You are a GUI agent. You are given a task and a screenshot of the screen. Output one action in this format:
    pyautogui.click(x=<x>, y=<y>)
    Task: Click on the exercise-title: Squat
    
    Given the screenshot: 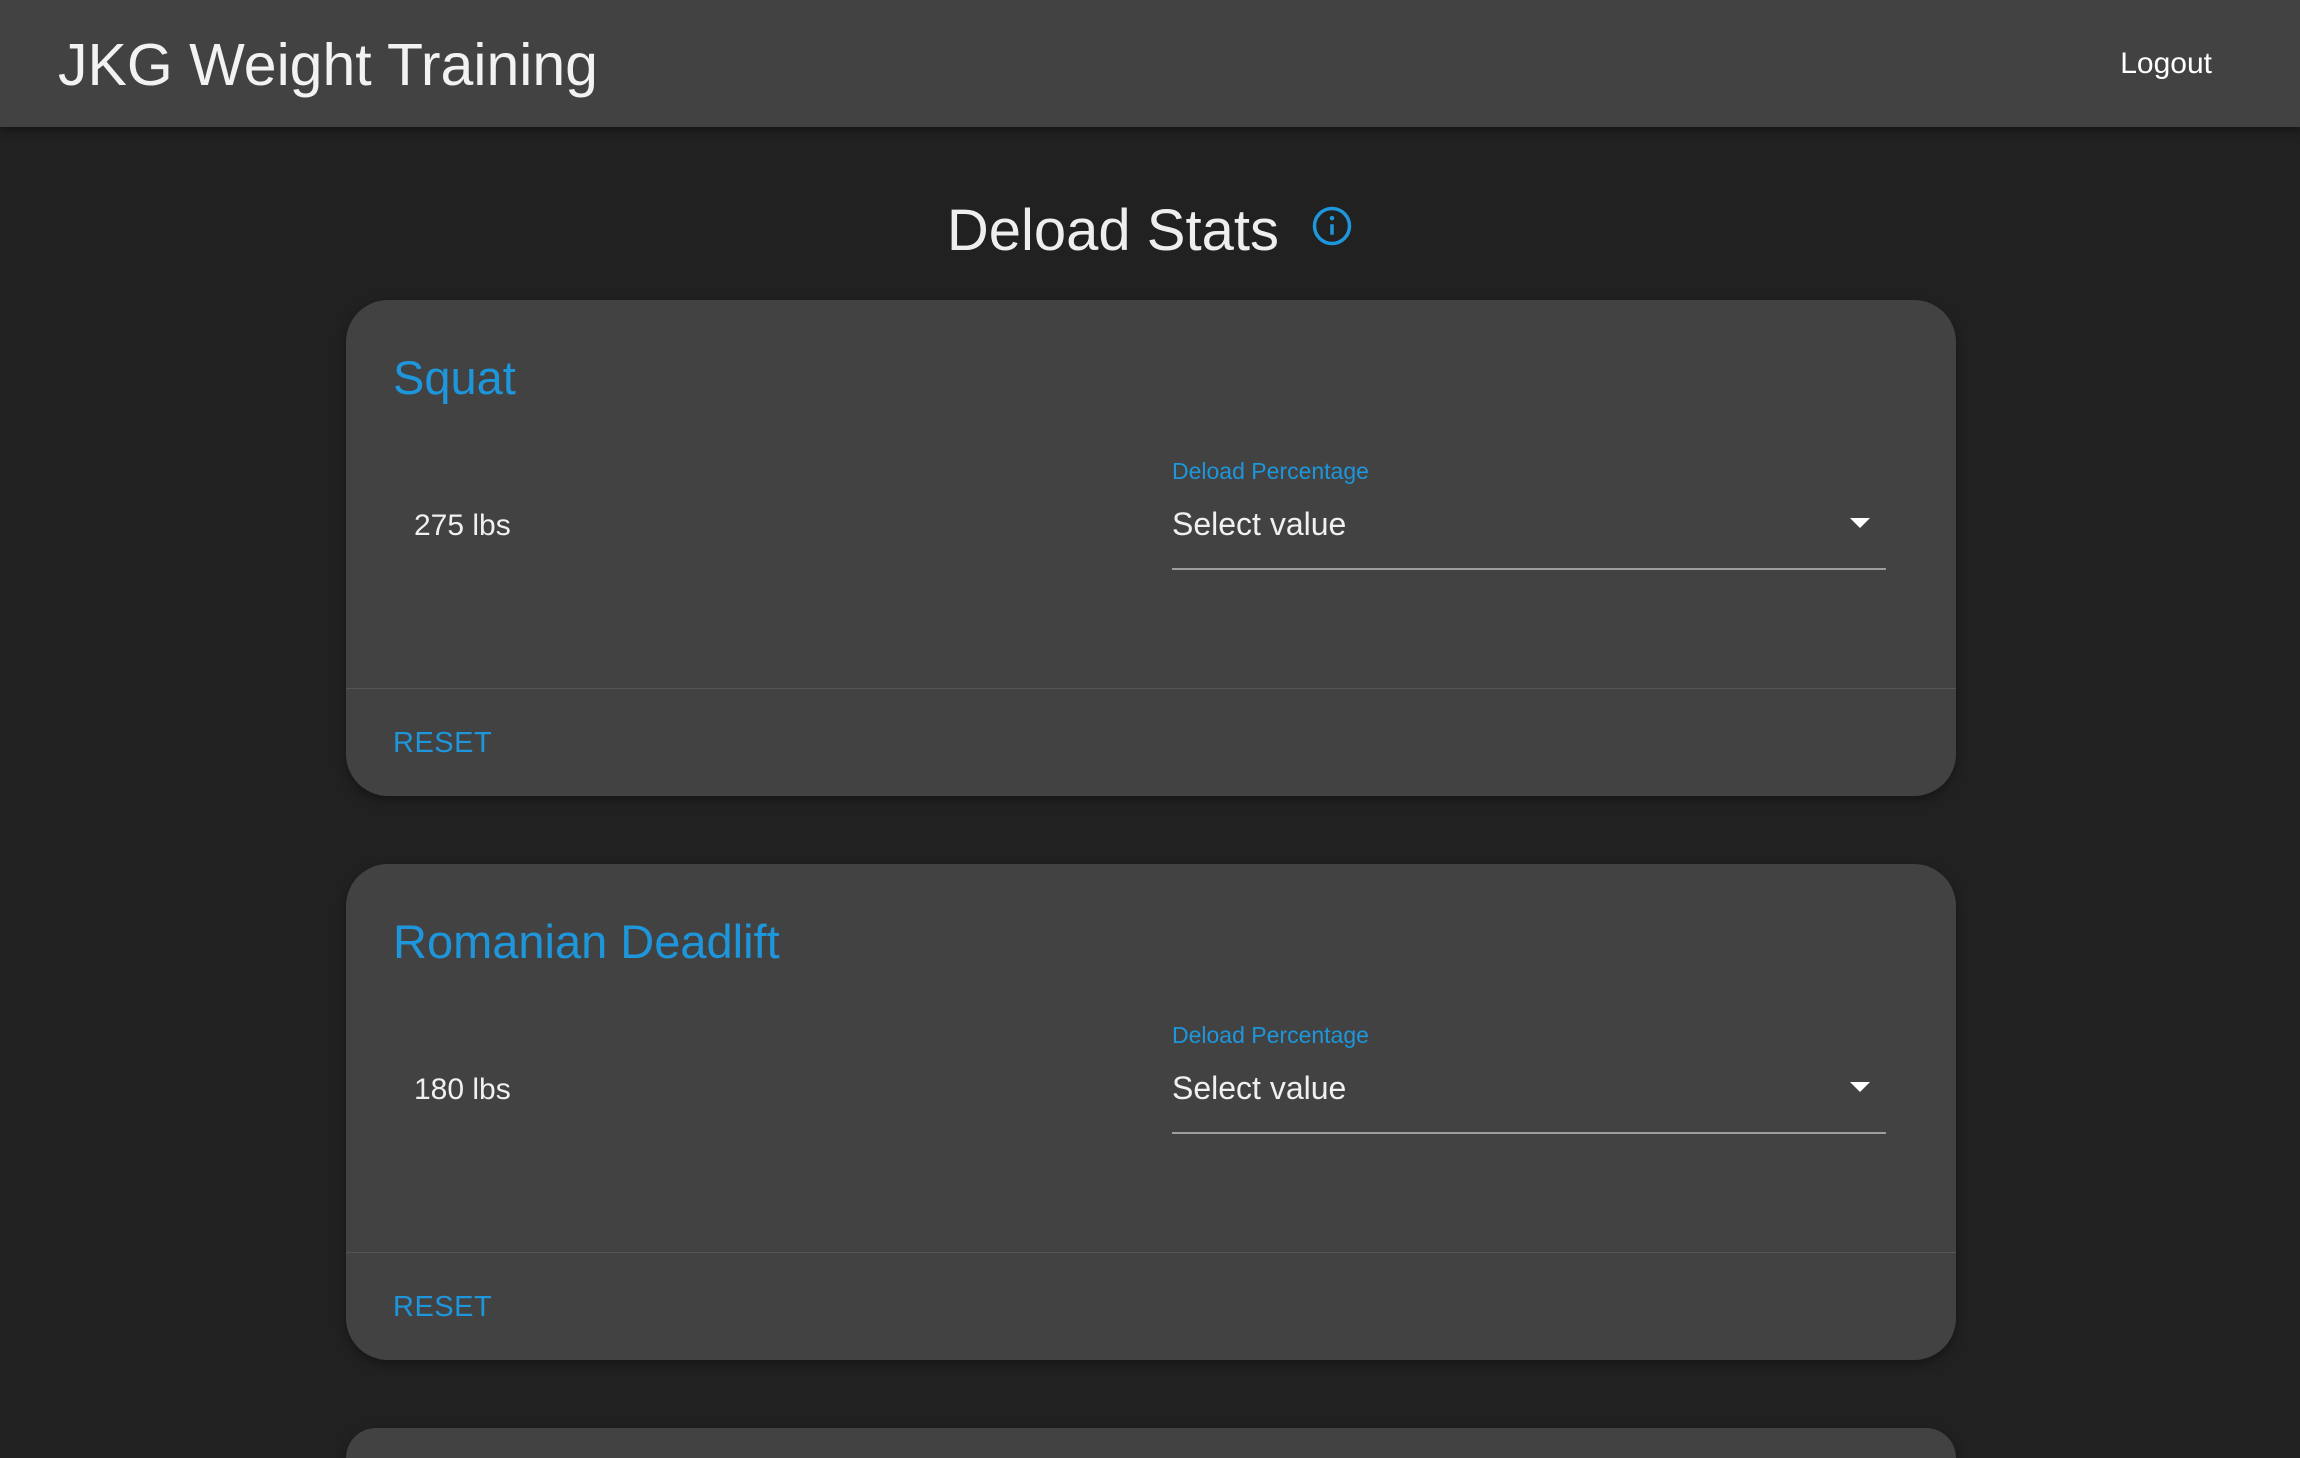 What is the action you would take?
    pyautogui.click(x=454, y=377)
    